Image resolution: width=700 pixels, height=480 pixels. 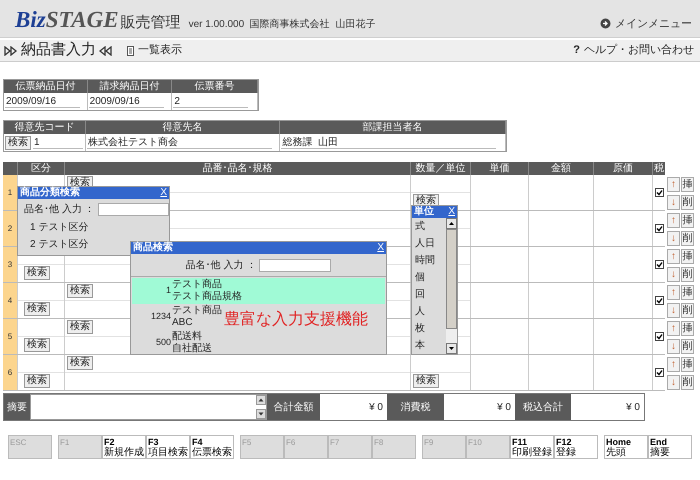 What do you see at coordinates (11, 51) in the screenshot?
I see `double-arrow-right-icon` at bounding box center [11, 51].